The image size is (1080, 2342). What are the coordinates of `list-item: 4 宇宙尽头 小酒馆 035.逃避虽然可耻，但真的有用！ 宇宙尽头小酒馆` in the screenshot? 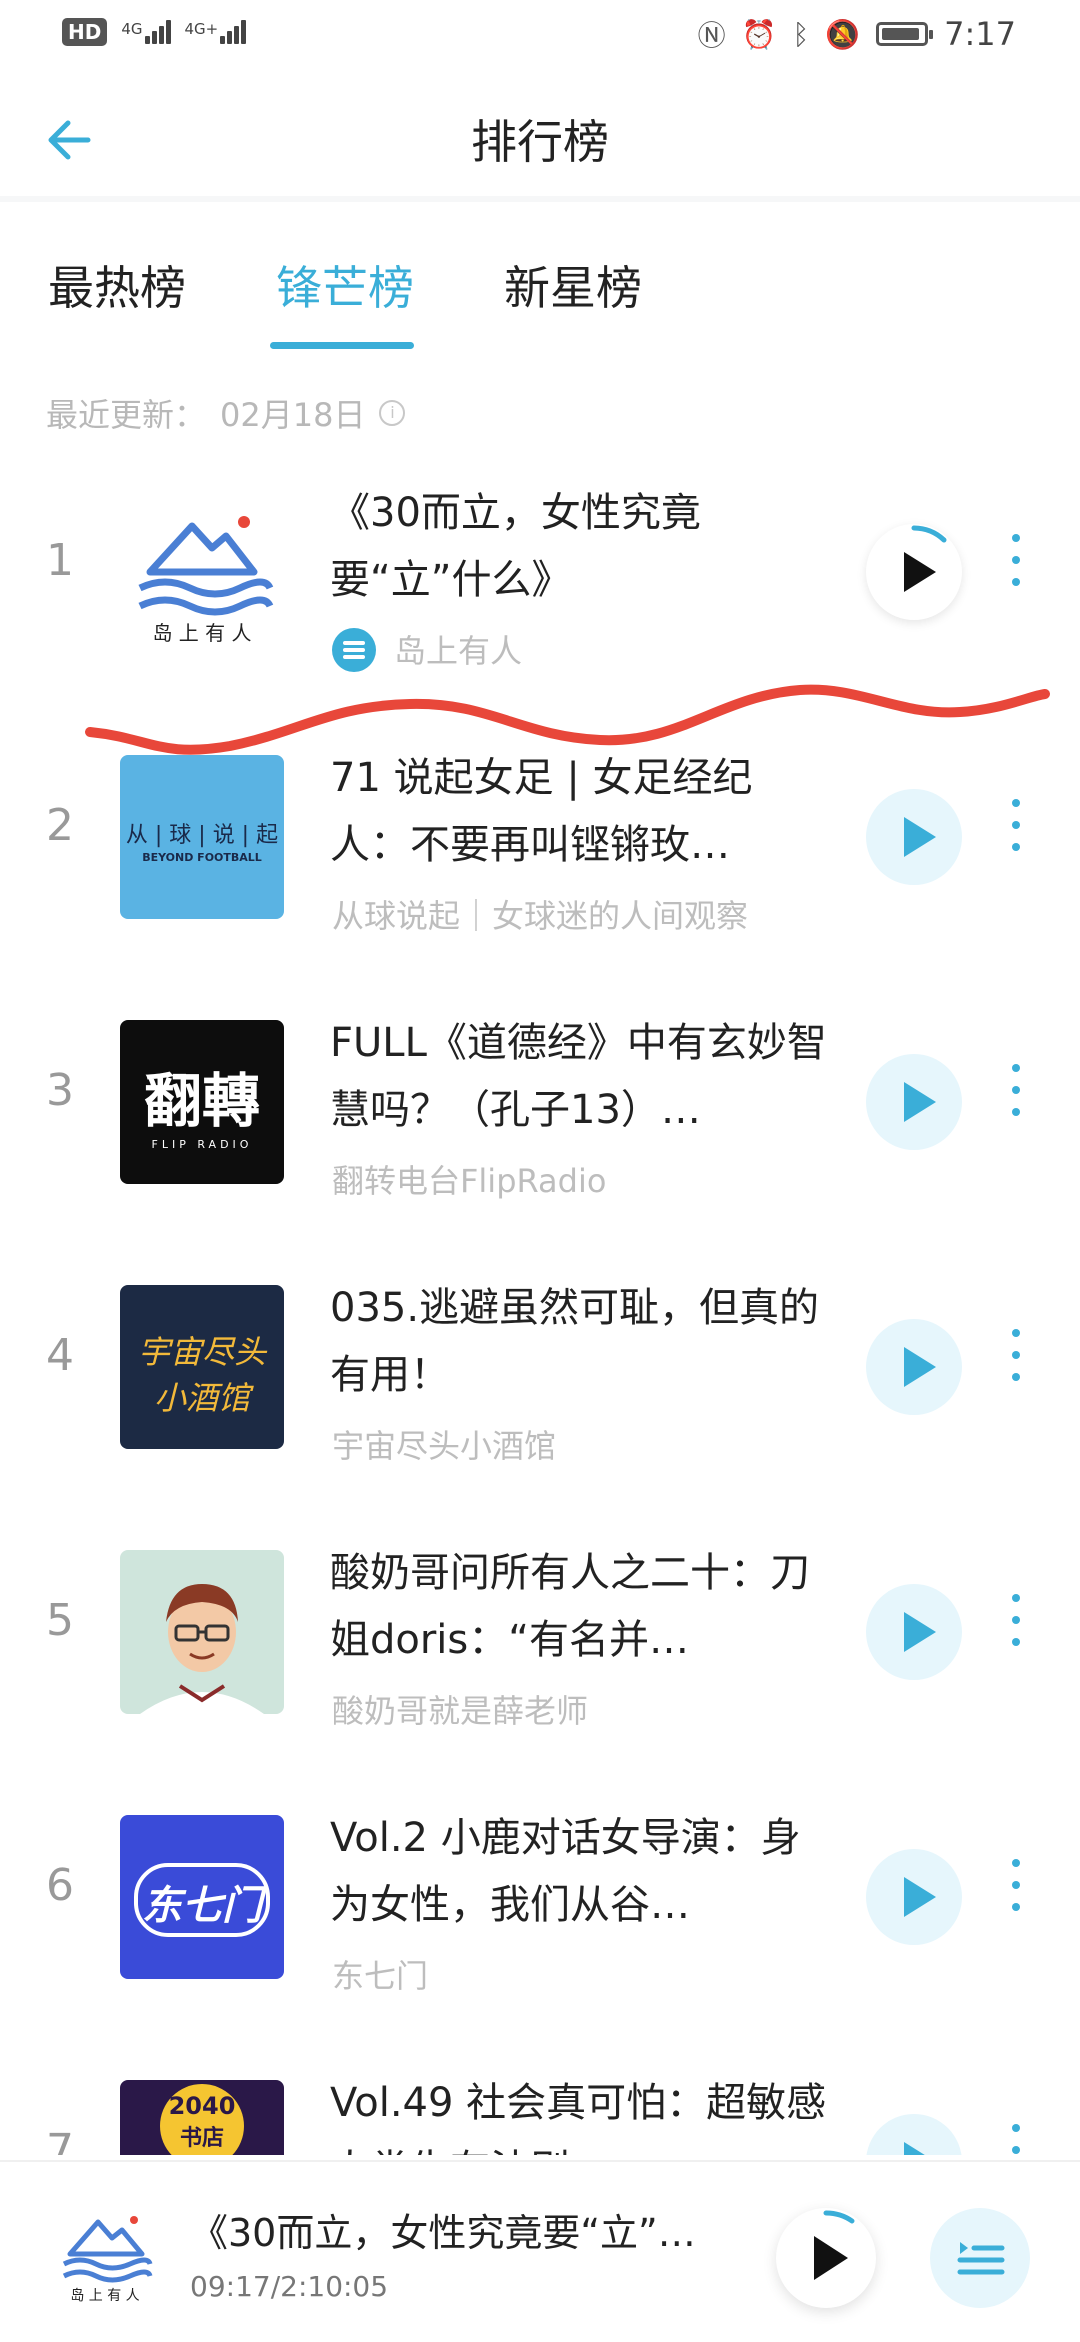 It's located at (540, 1367).